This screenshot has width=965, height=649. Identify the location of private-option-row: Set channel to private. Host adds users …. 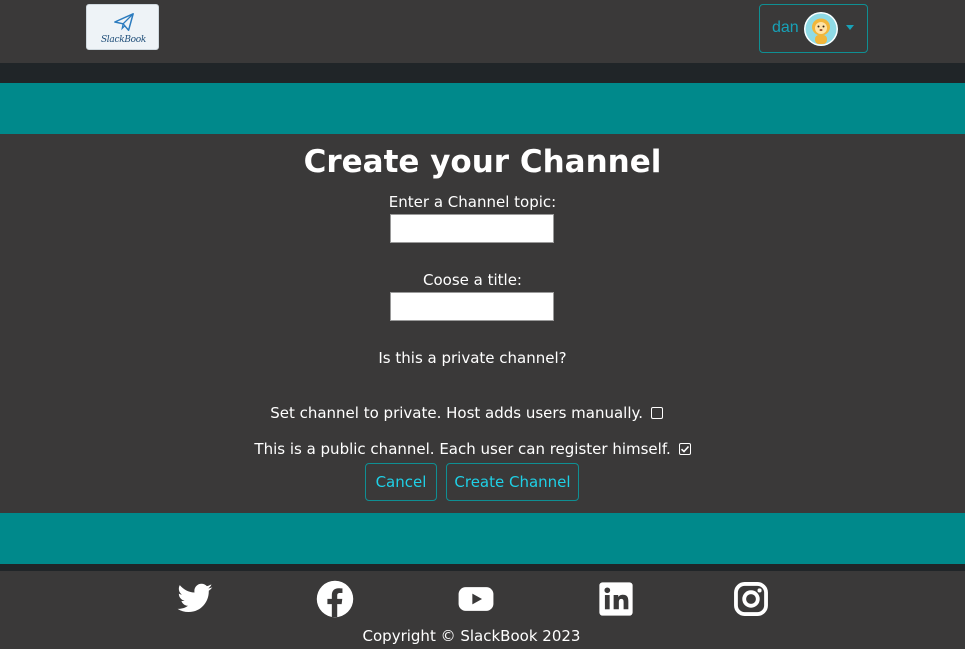
(474, 413).